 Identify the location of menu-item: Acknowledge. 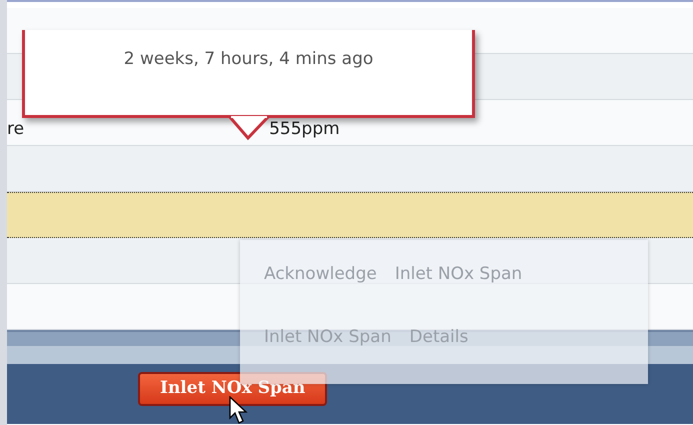
(320, 293).